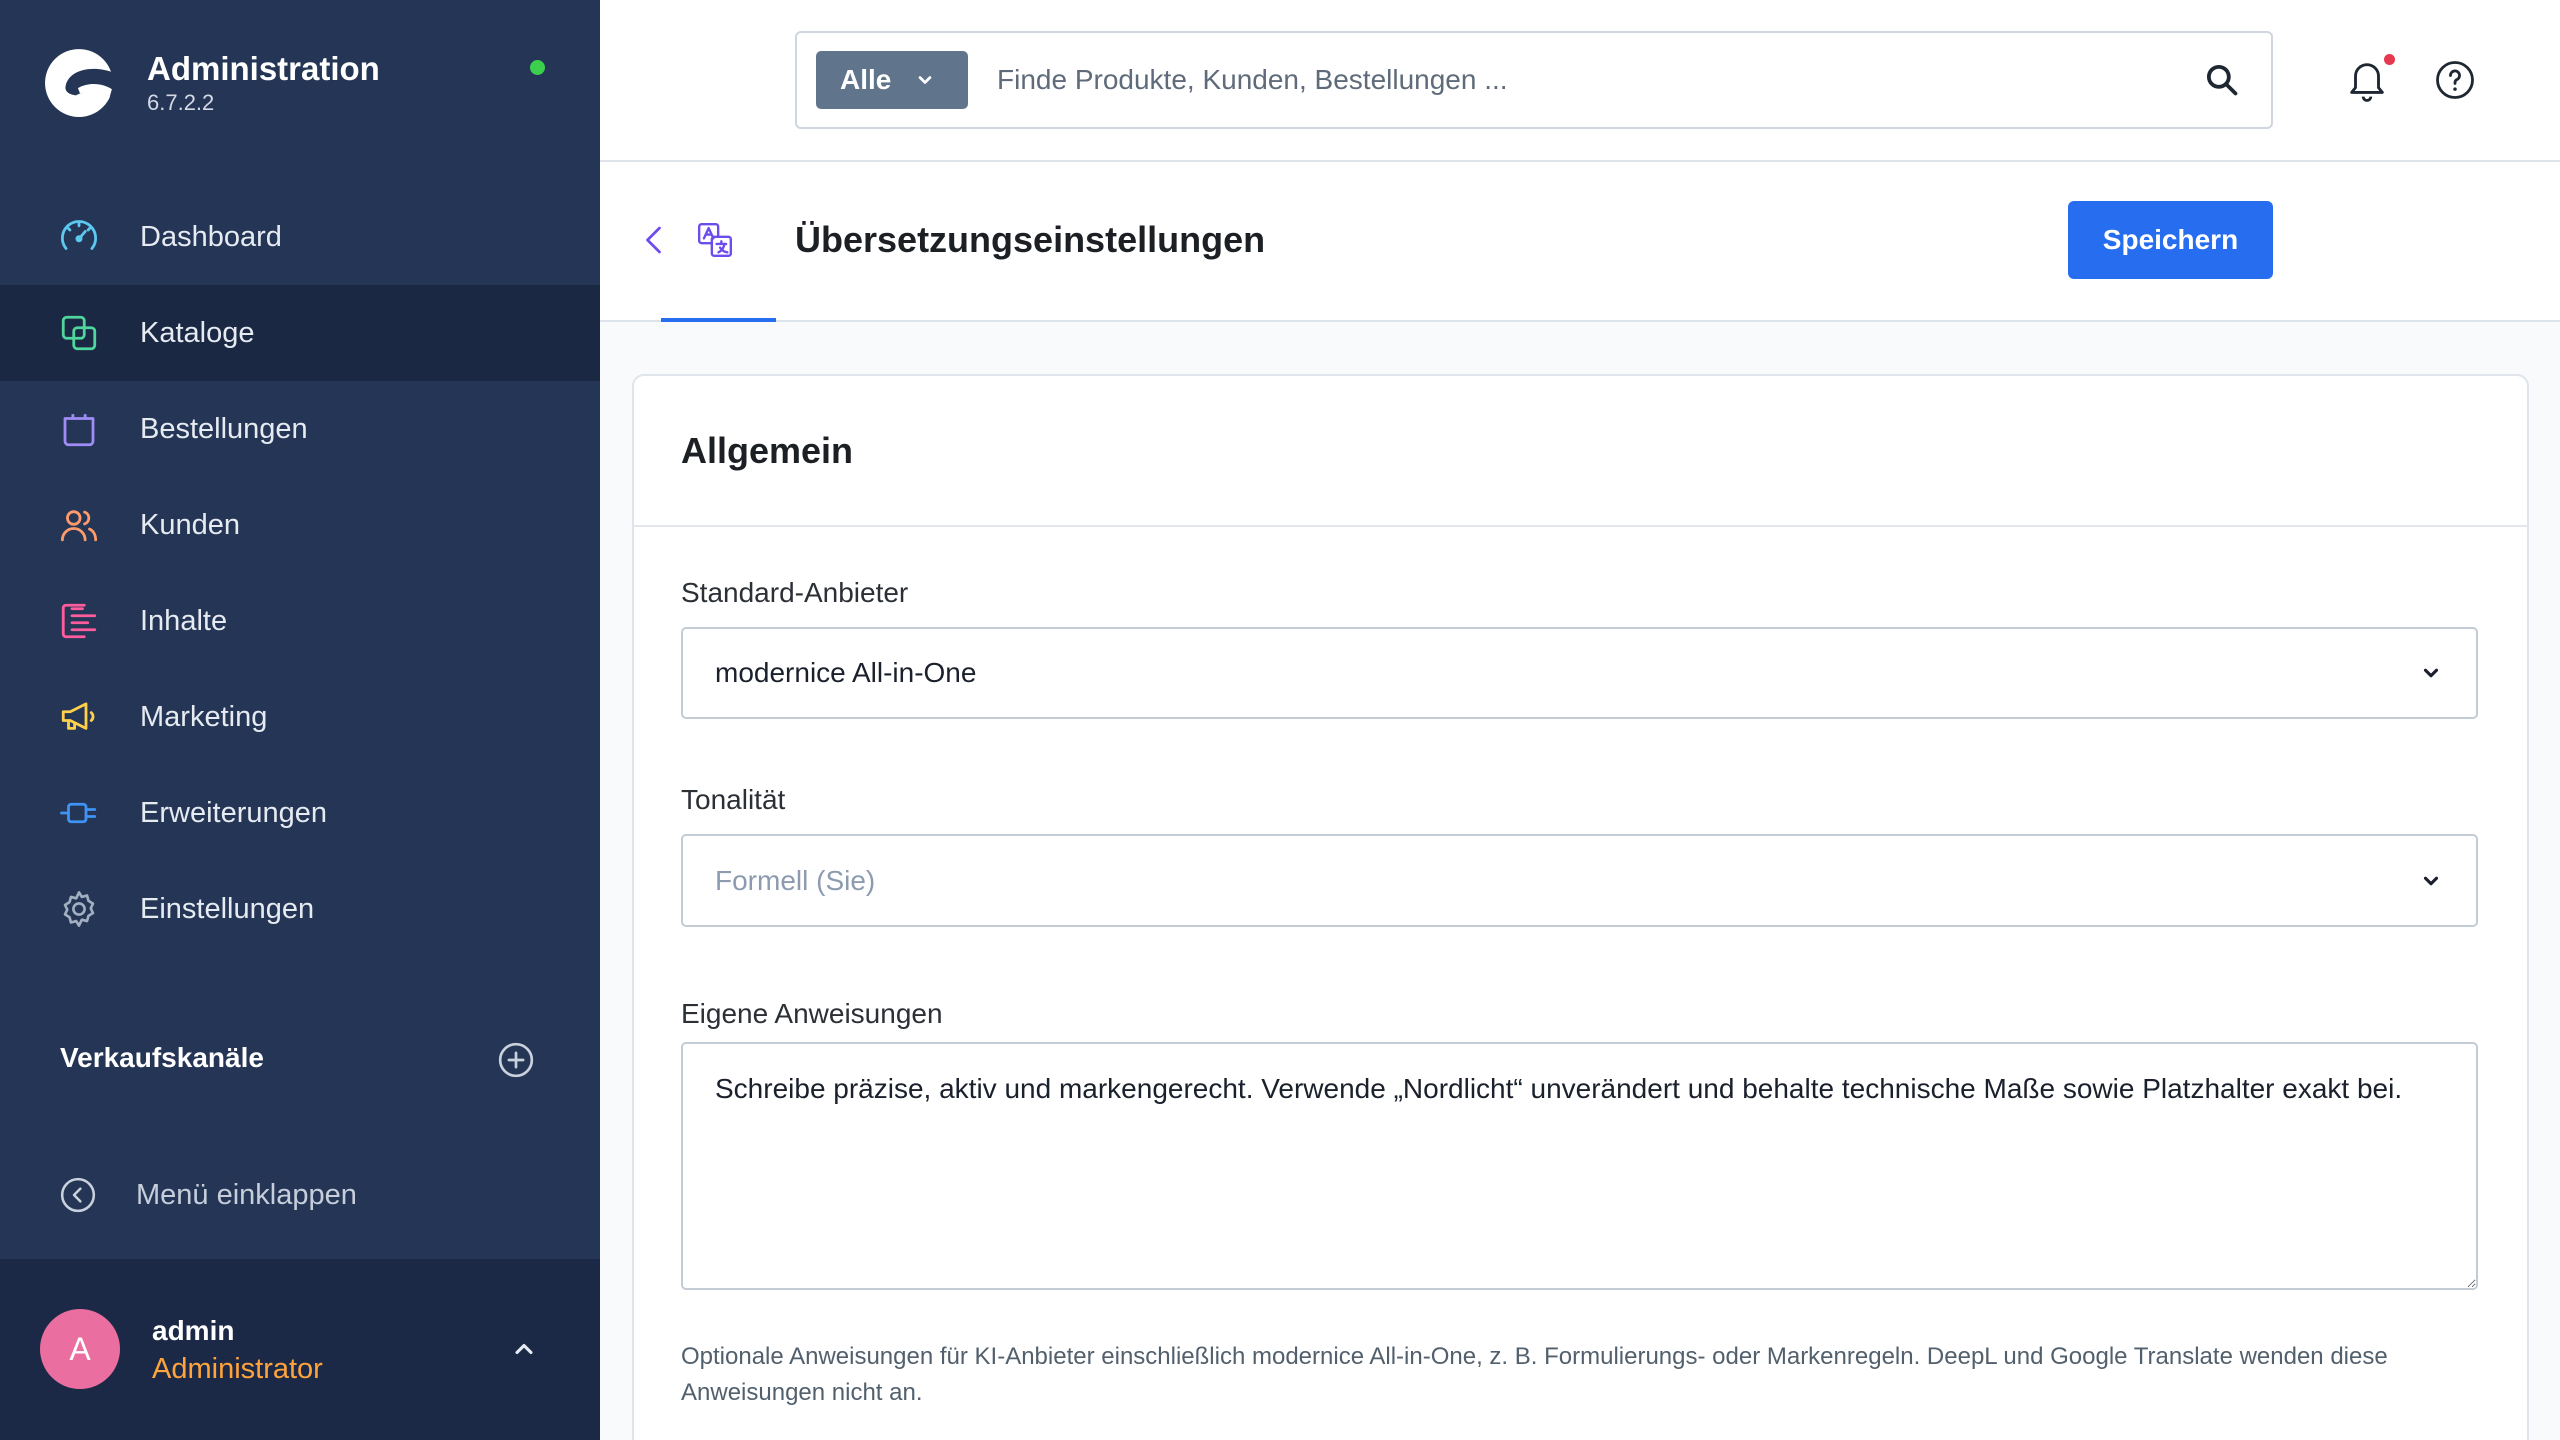 The height and width of the screenshot is (1440, 2560). I want to click on page-title: Übersetzungseinstellungen, so click(1030, 239).